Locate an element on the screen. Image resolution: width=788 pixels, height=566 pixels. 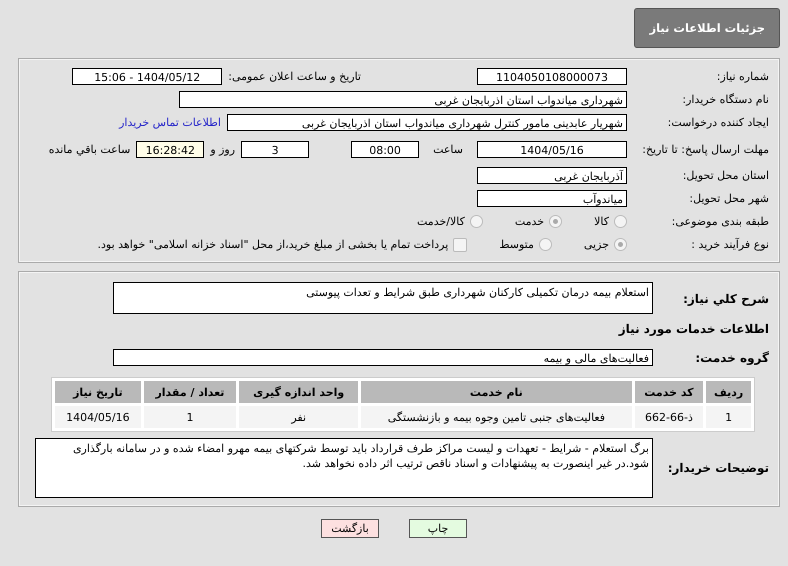
section-heading: اطلاعات خدمات مورد نیاز is located at coordinates (693, 329).